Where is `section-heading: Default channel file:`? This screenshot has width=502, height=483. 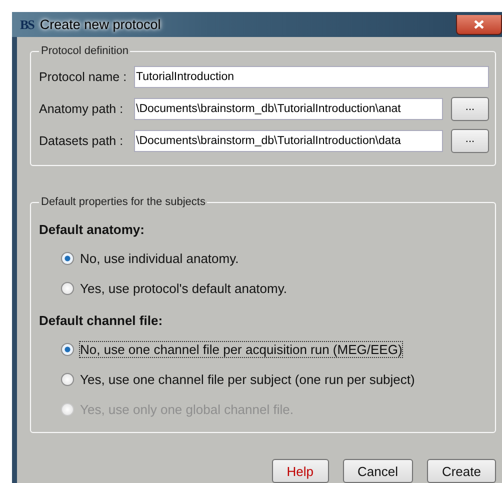
section-heading: Default channel file: is located at coordinates (101, 320).